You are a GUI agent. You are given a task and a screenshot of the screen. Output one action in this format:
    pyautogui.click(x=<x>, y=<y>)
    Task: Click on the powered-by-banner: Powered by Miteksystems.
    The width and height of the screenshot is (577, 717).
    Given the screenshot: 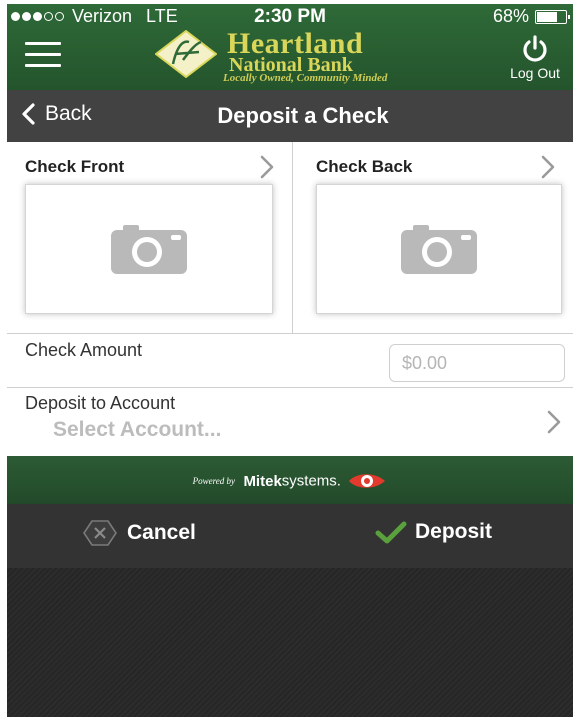 What is the action you would take?
    pyautogui.click(x=290, y=480)
    